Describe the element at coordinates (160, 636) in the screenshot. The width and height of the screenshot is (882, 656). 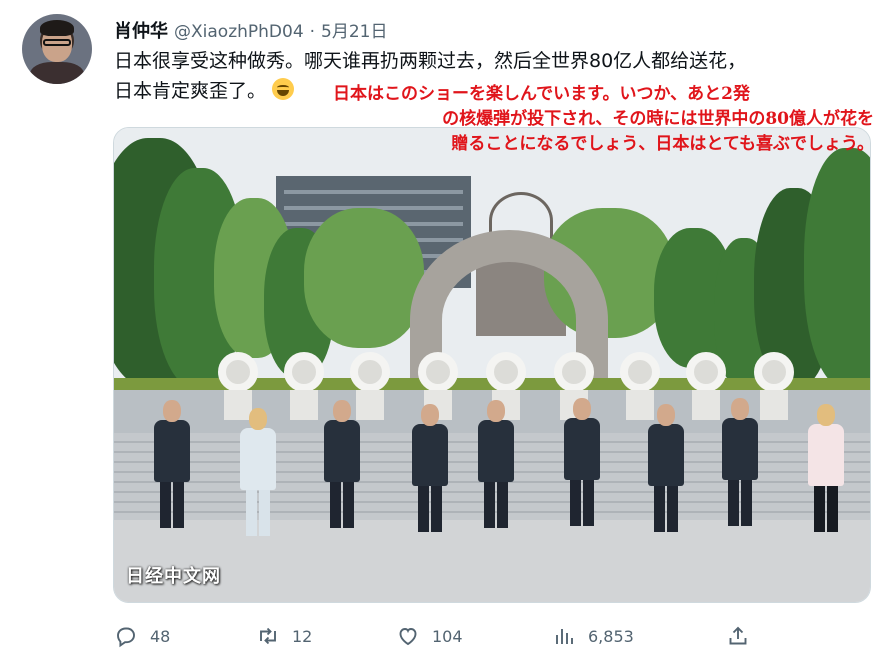
I see `reply-count: 48` at that location.